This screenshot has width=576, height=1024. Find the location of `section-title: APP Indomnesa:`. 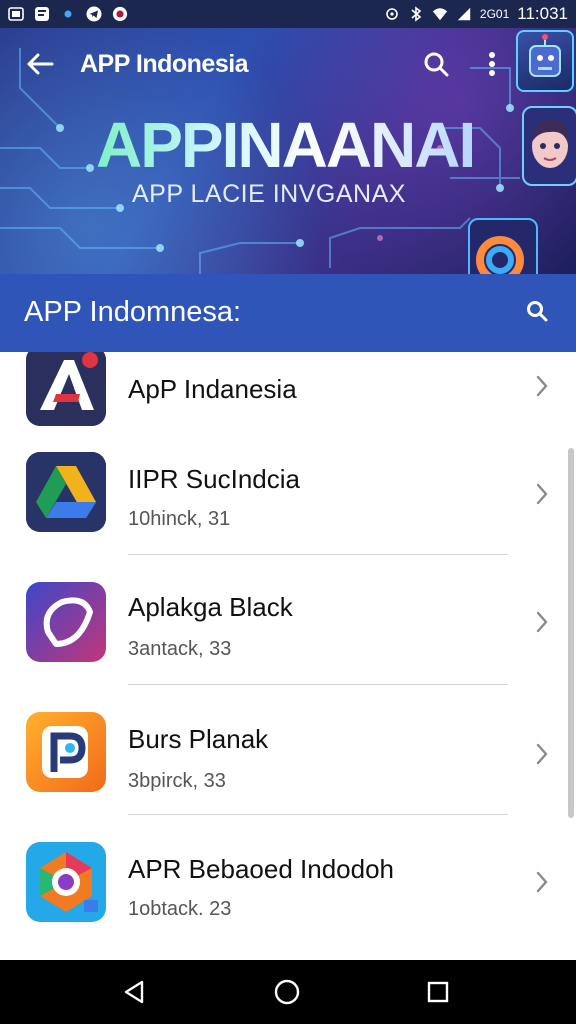

section-title: APP Indomnesa: is located at coordinates (133, 312).